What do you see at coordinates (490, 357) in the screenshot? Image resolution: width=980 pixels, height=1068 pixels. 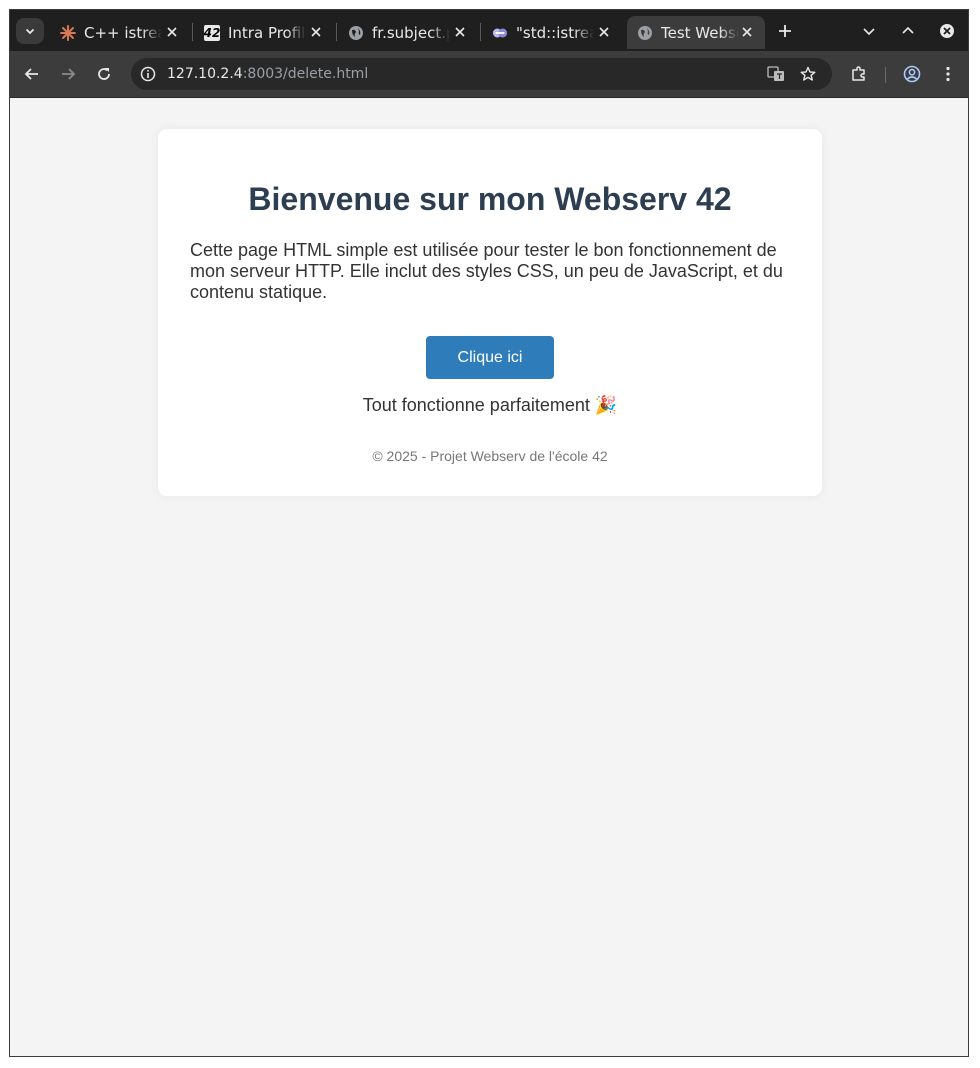 I see `click-here-button: Clique ici` at bounding box center [490, 357].